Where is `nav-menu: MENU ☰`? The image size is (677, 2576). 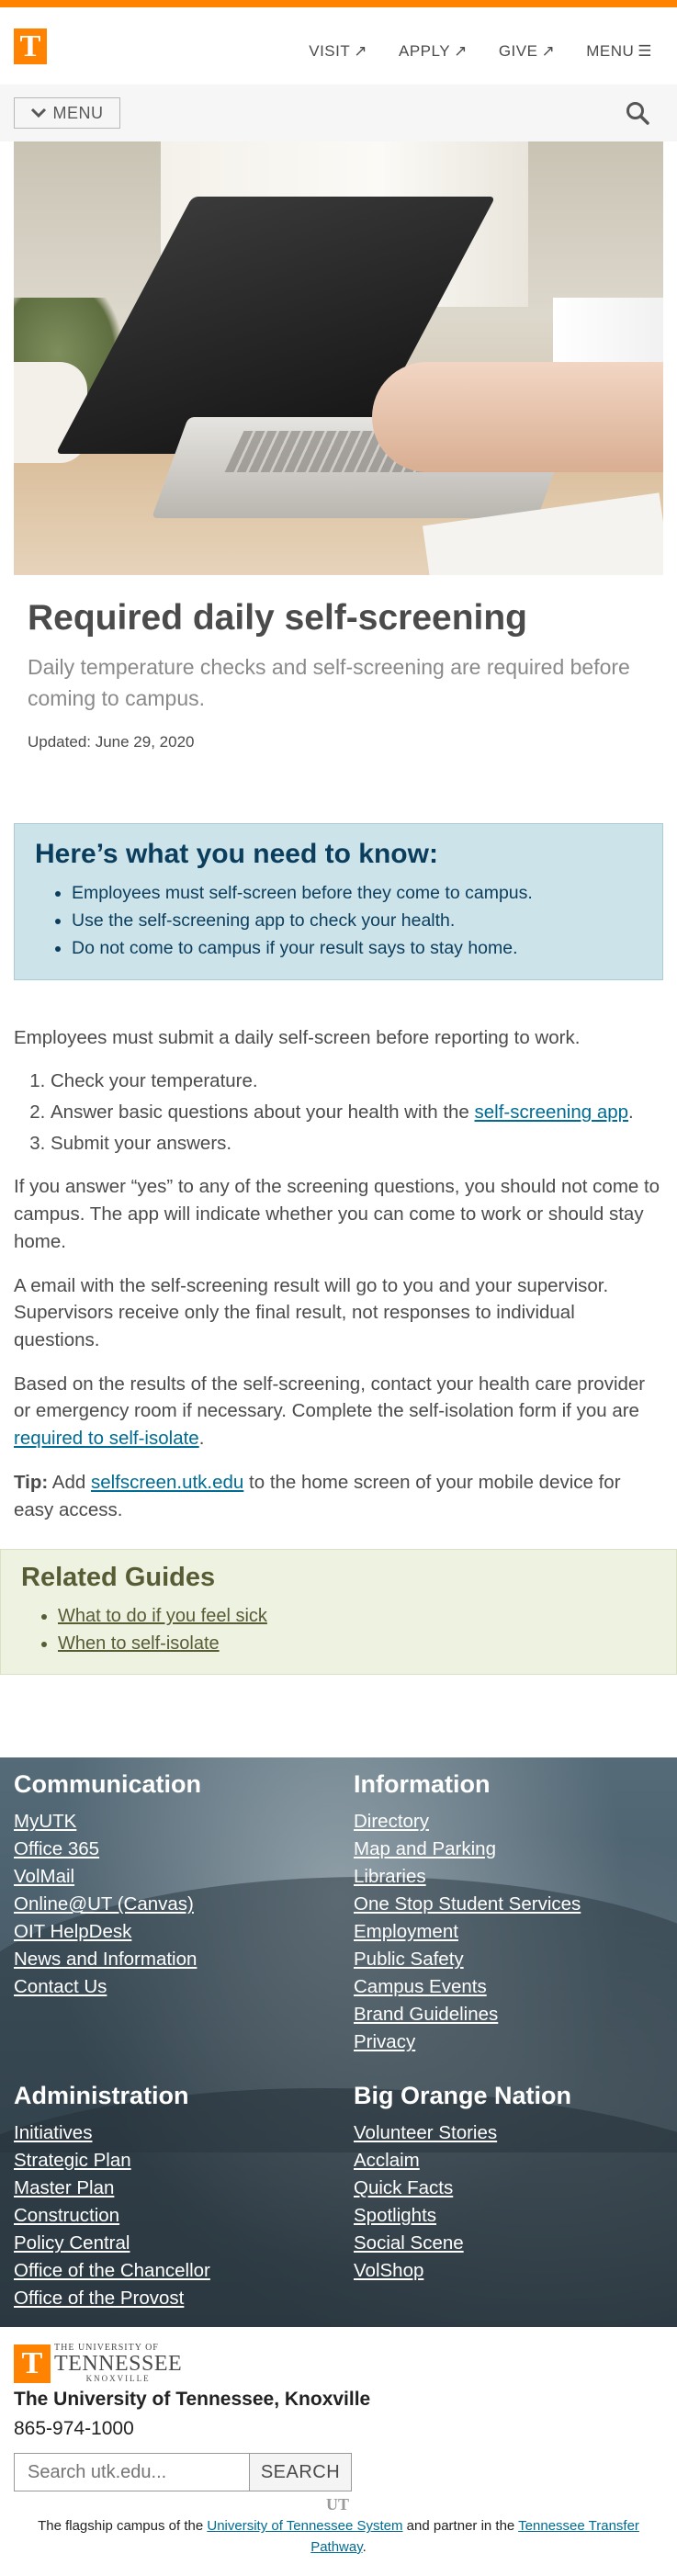
nav-menu: MENU ☰ is located at coordinates (619, 51).